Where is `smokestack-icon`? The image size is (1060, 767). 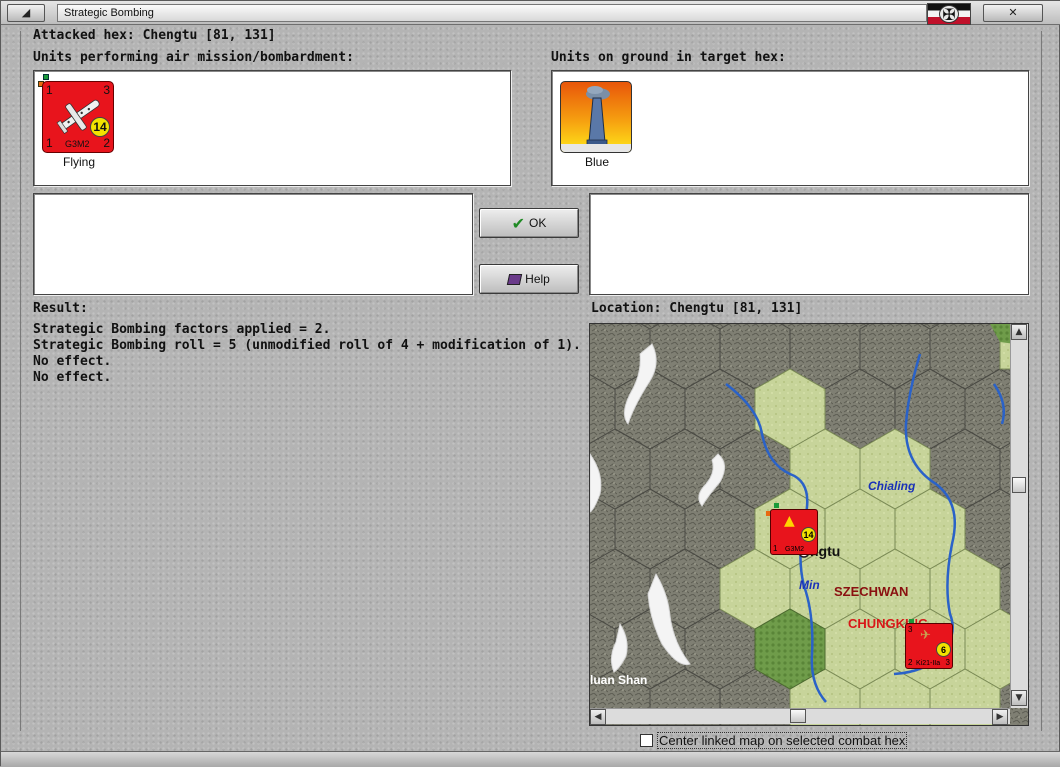
smokestack-icon is located at coordinates (596, 119).